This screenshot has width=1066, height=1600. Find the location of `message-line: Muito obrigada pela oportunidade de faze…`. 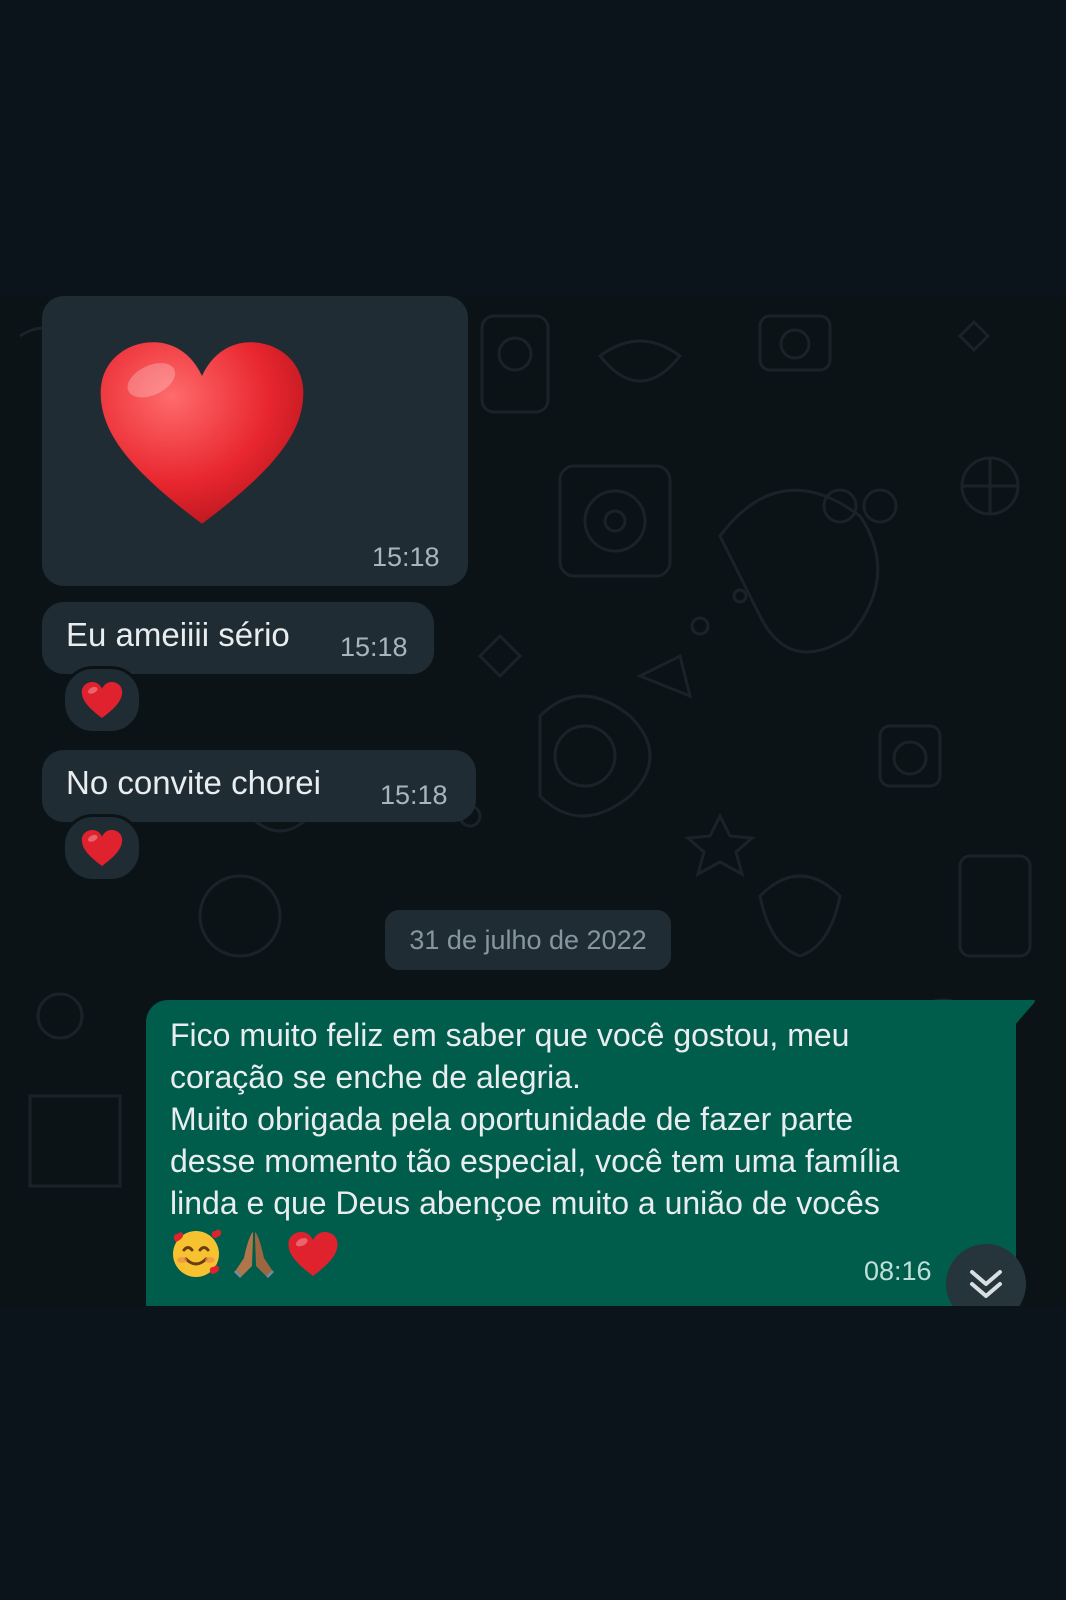

message-line: Muito obrigada pela oportunidade de faze… is located at coordinates (512, 1119).